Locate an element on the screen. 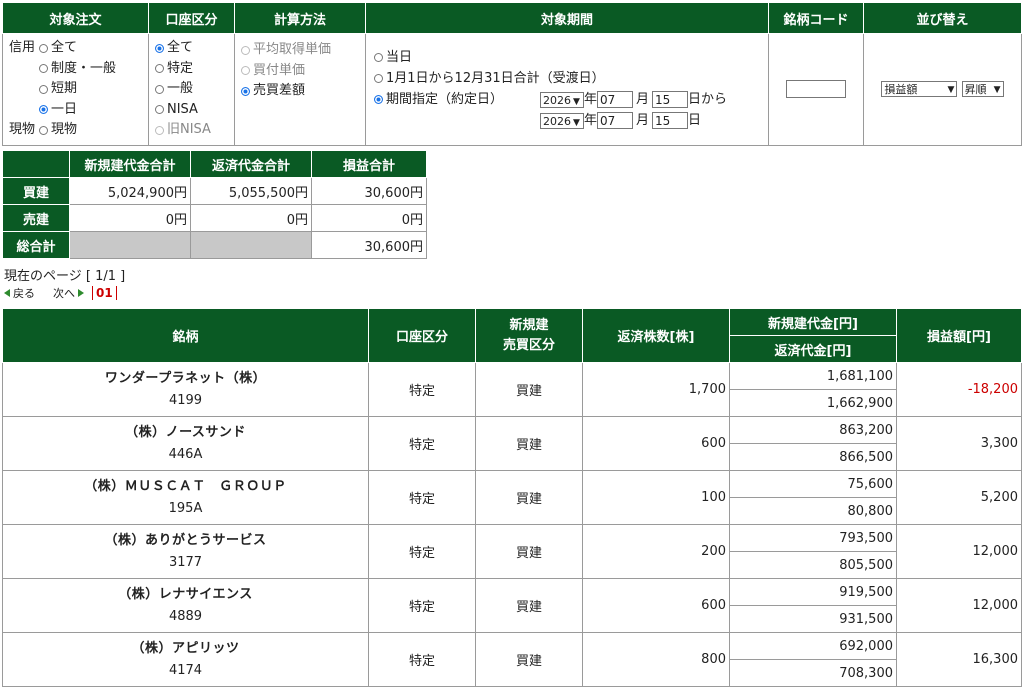 The image size is (1024, 692). radio-label: 現物 is located at coordinates (64, 129).